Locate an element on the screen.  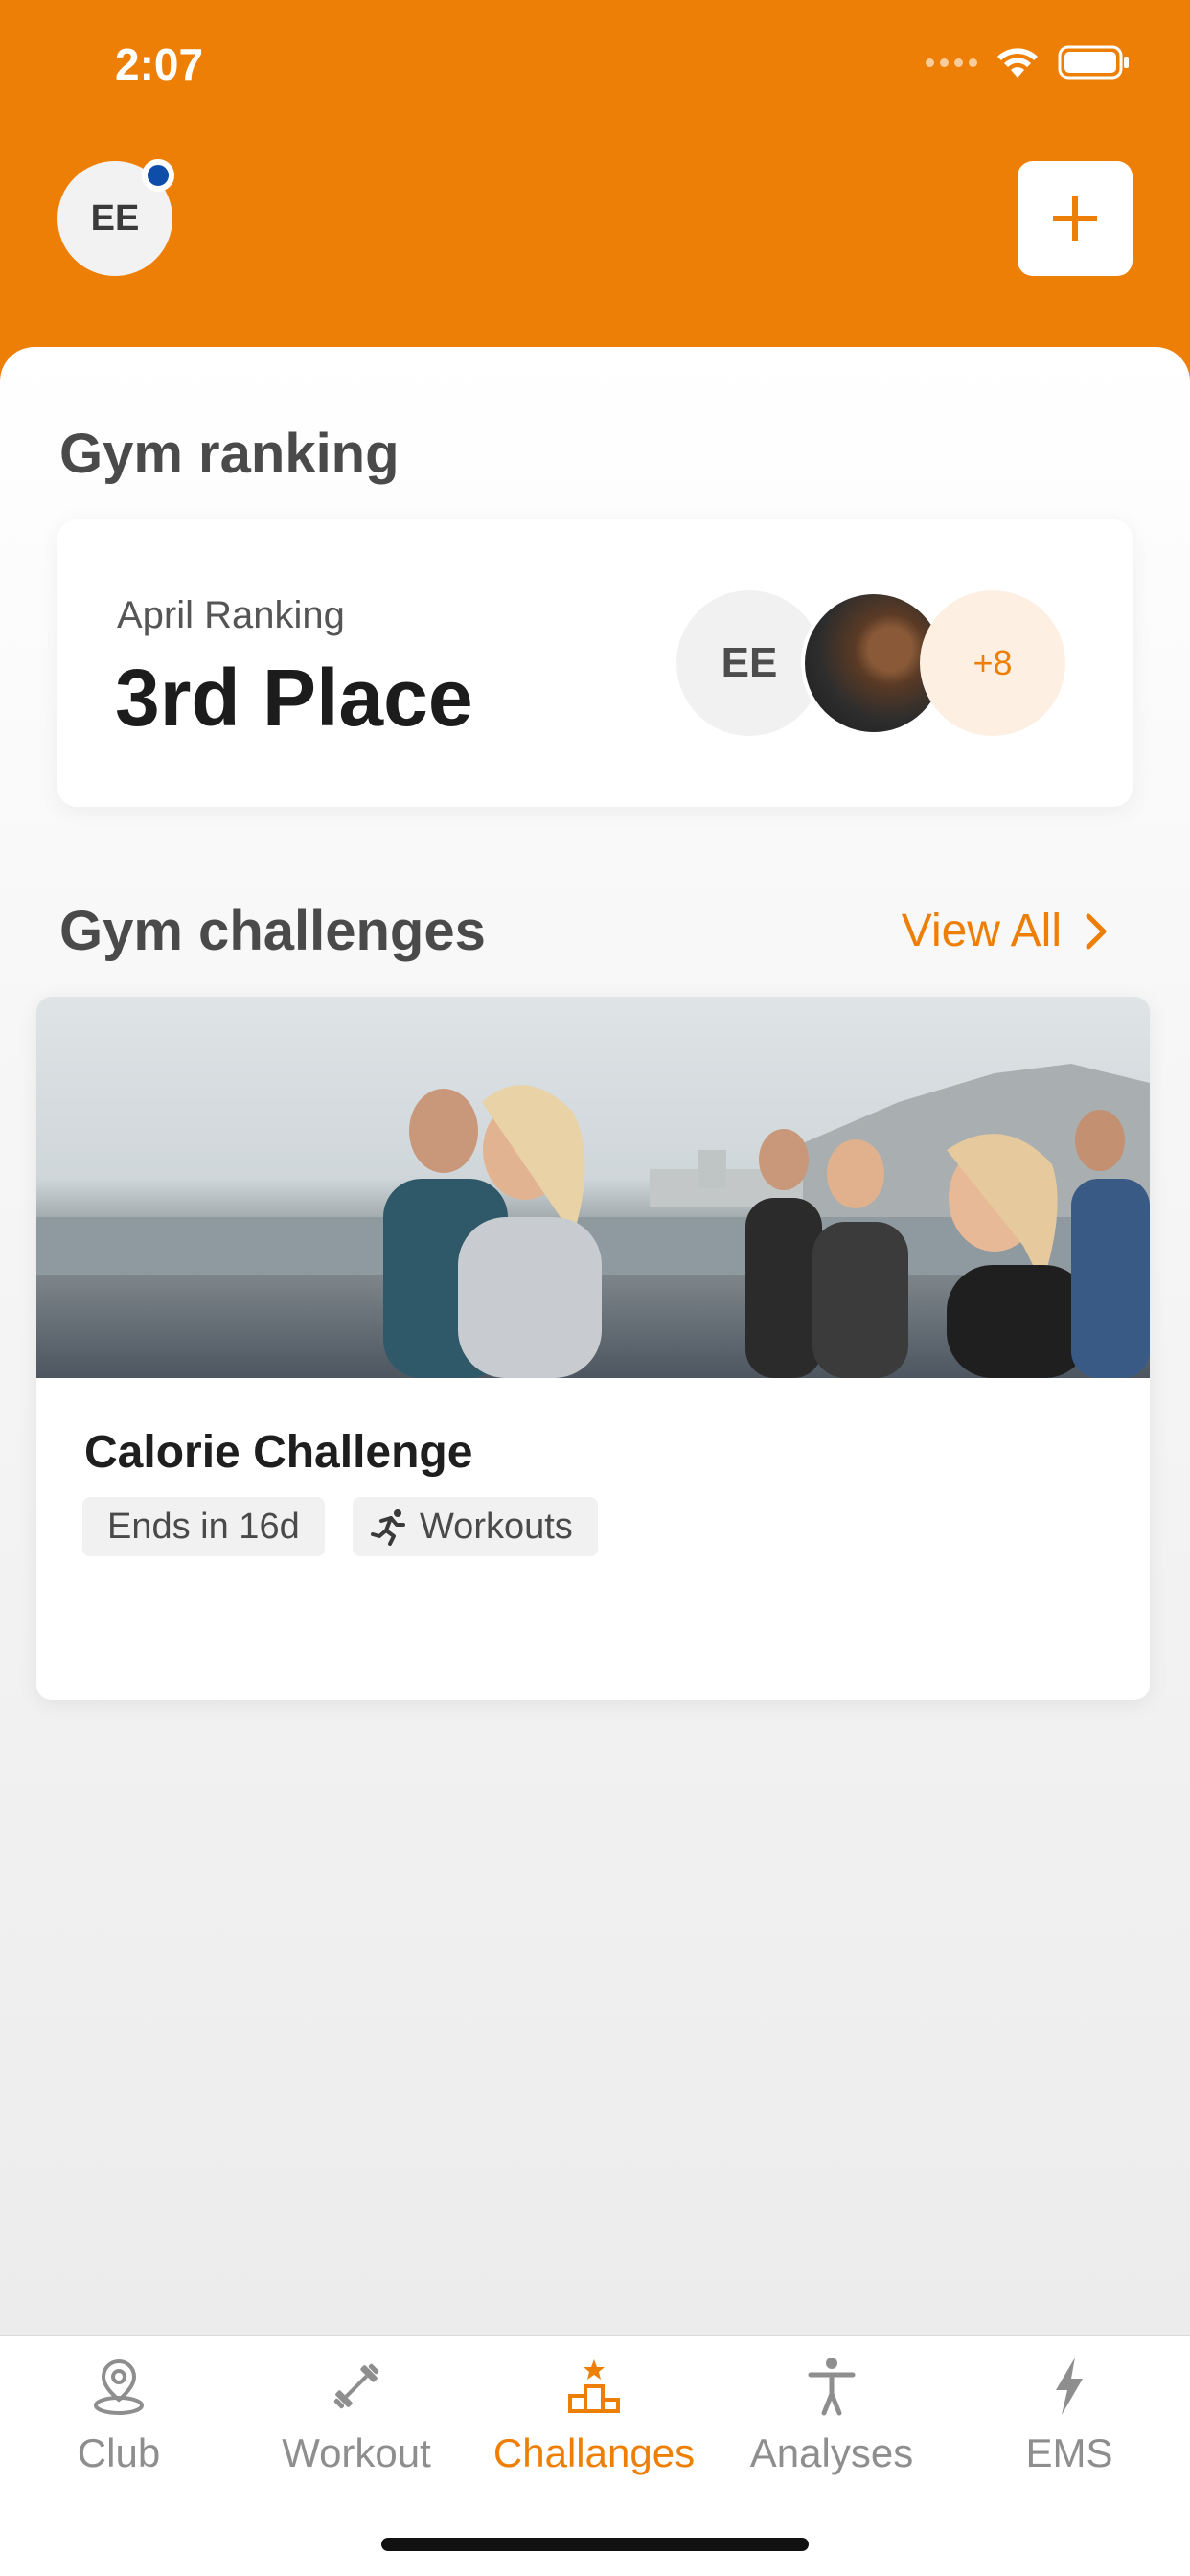
tab-workout-label: Workout is located at coordinates (357, 2452).